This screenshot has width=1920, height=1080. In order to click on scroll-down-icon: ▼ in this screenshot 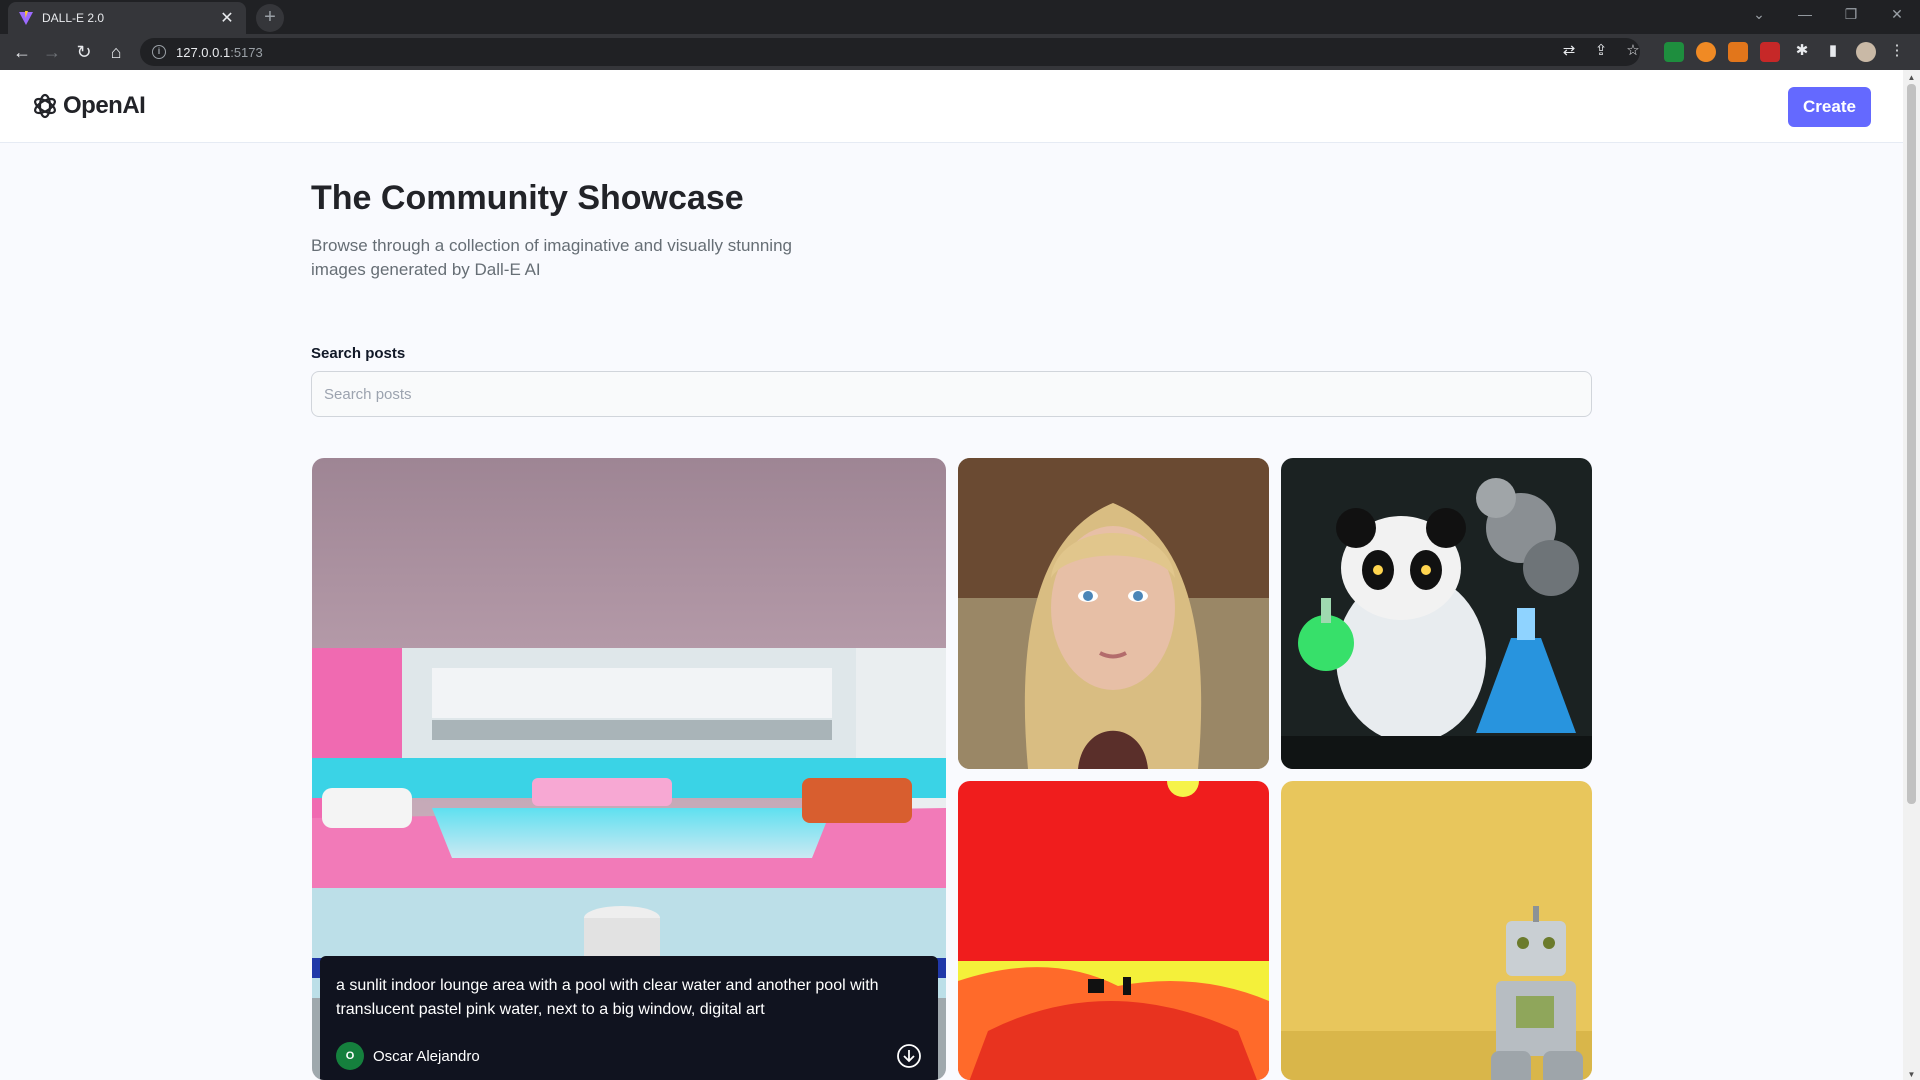, I will do `click(1911, 1074)`.